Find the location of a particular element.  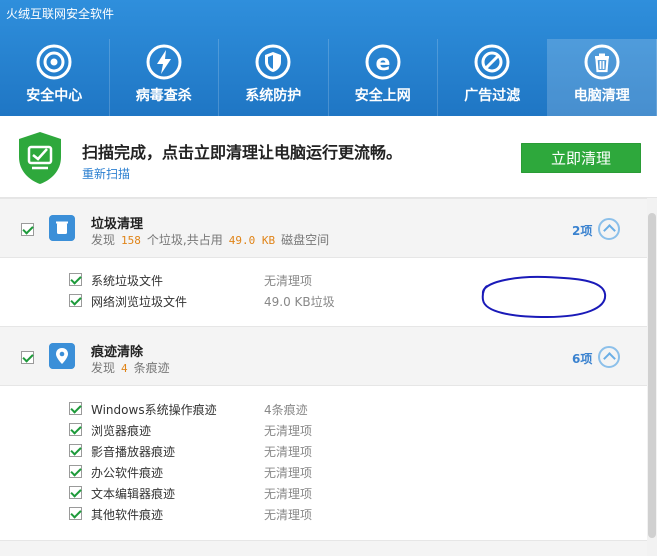

browser-e-icon: e is located at coordinates (383, 62).